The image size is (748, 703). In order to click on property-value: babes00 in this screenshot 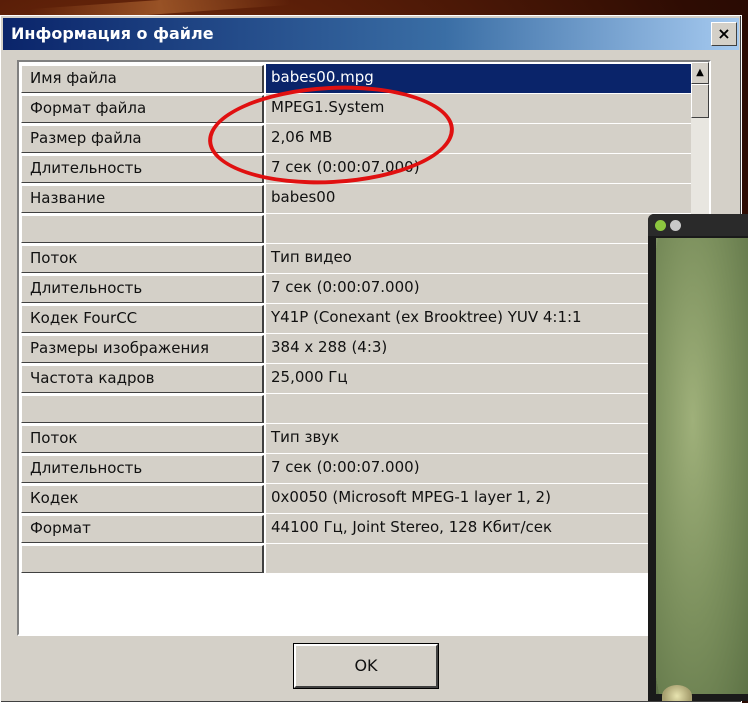, I will do `click(479, 199)`.